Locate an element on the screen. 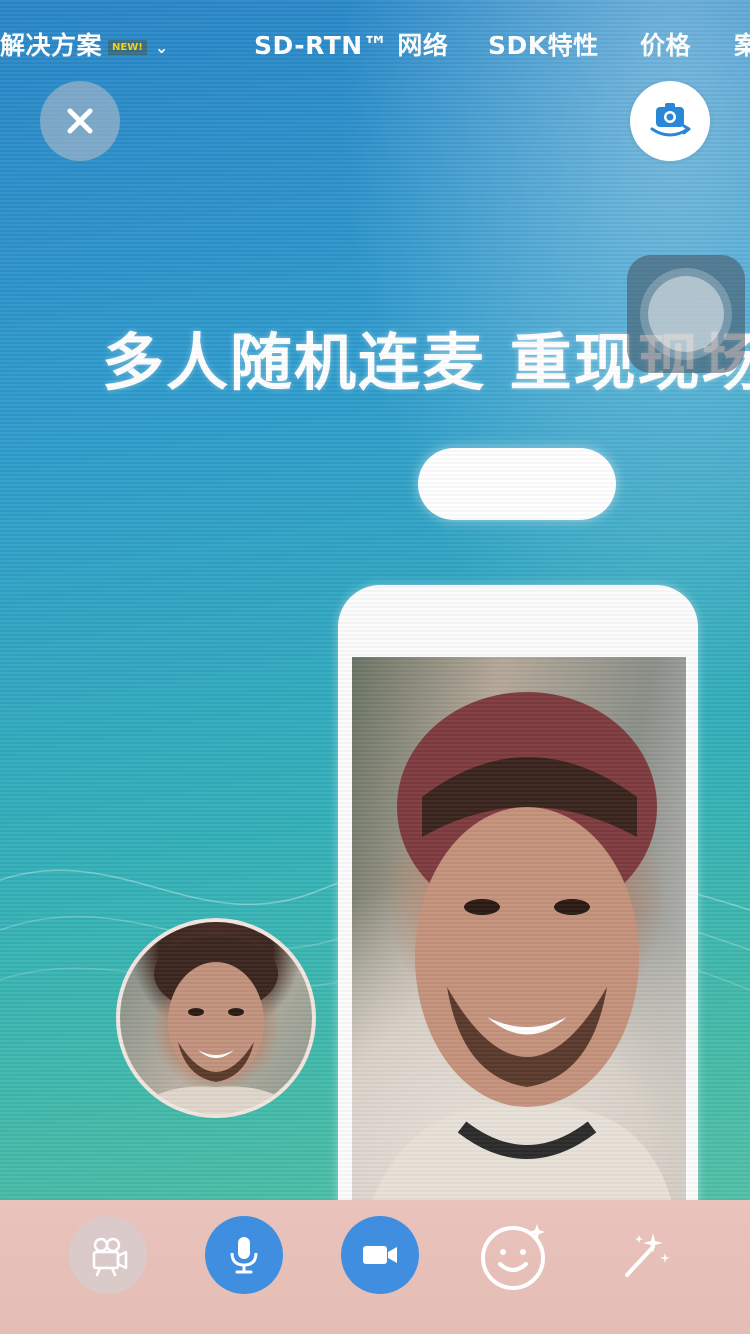  video-effects-button is located at coordinates (108, 1255).